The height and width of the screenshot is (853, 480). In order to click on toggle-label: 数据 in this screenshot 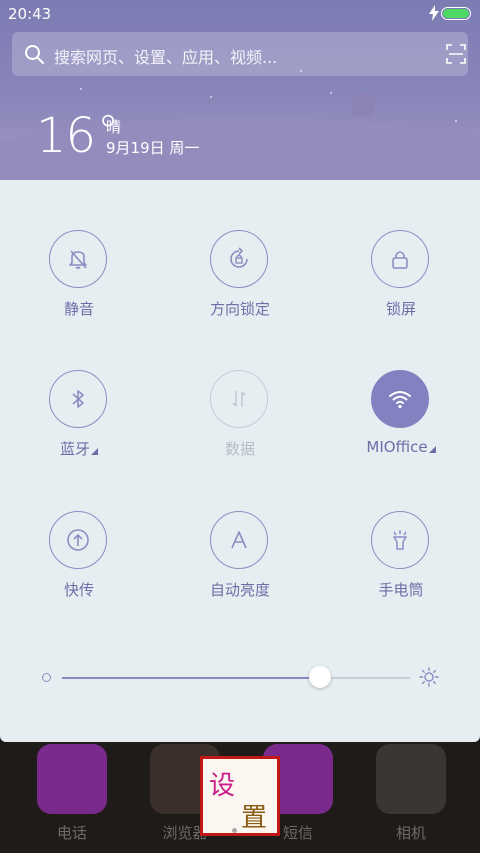, I will do `click(239, 449)`.